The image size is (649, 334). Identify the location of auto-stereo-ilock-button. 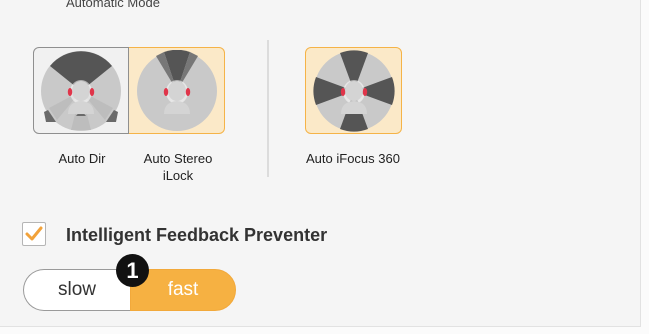
(177, 90).